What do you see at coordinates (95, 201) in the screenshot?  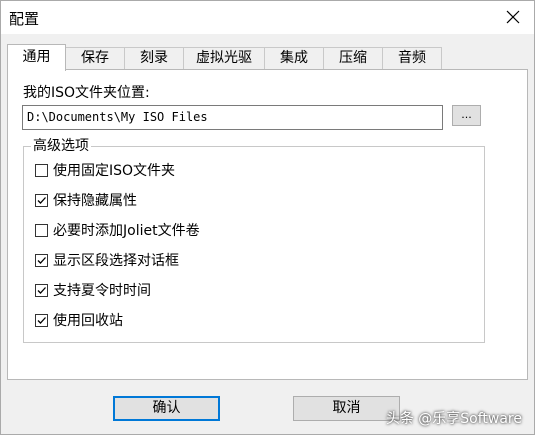 I see `option-label: 保持隐藏属性` at bounding box center [95, 201].